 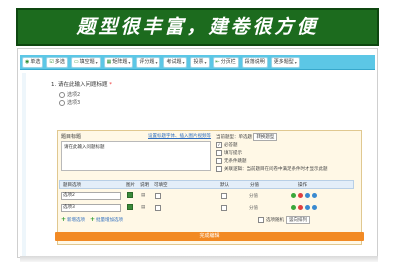 What do you see at coordinates (76, 61) in the screenshot?
I see `fill-icon: ▭` at bounding box center [76, 61].